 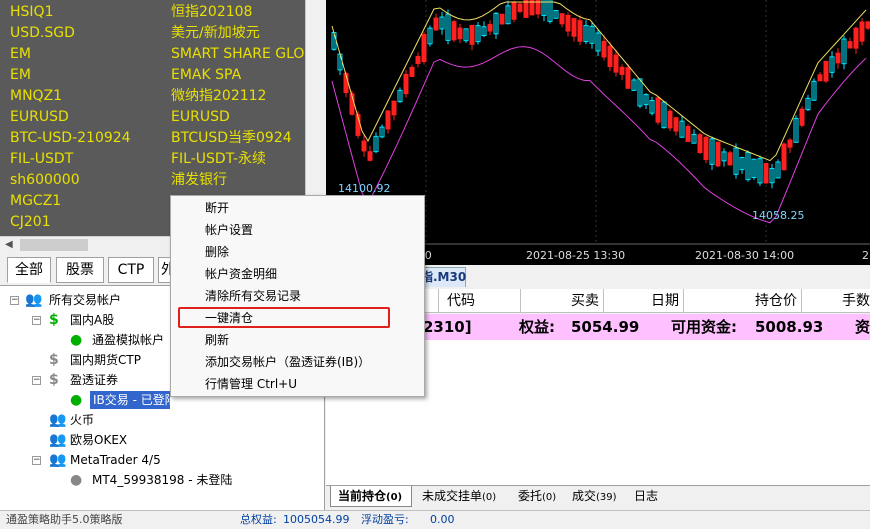 What do you see at coordinates (562, 301) in the screenshot?
I see `col-side: 买卖` at bounding box center [562, 301].